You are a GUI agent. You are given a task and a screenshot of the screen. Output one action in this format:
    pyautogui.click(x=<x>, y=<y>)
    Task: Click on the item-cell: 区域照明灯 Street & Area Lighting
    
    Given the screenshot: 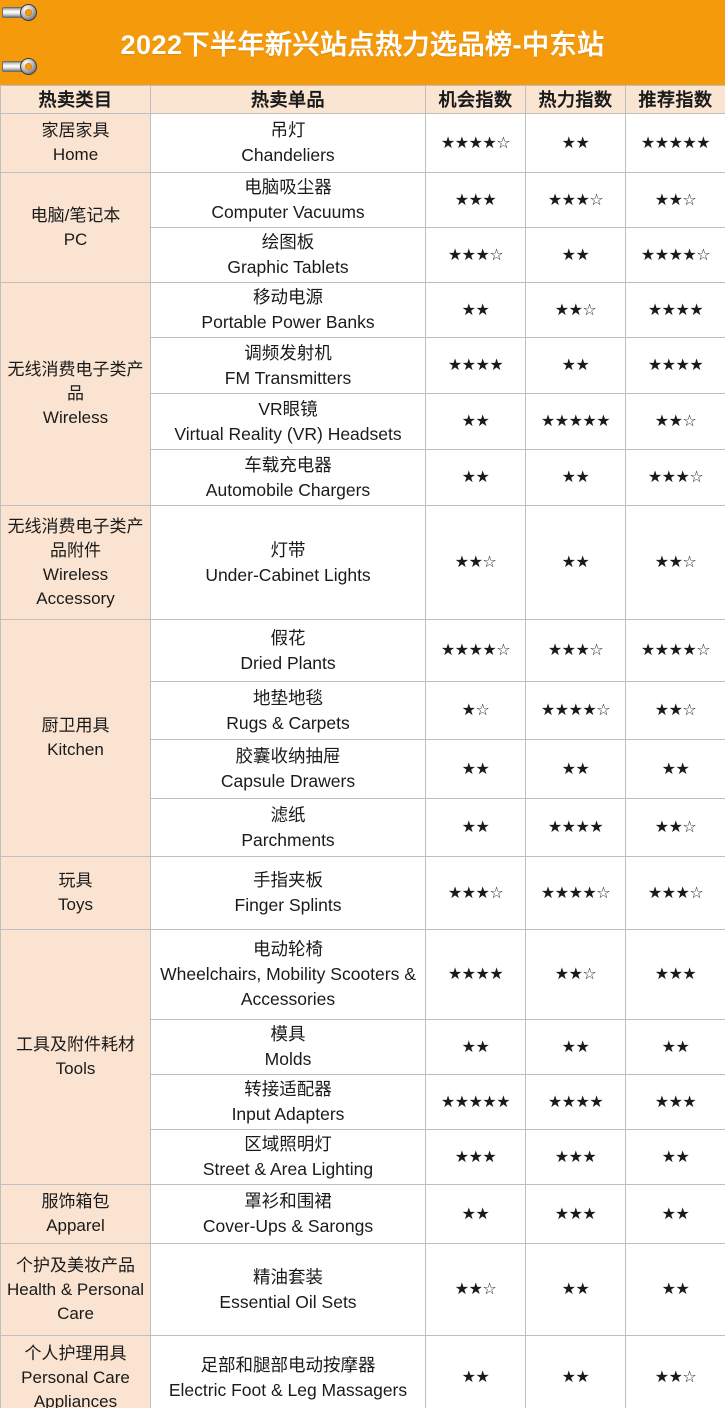 What is the action you would take?
    pyautogui.click(x=288, y=1157)
    